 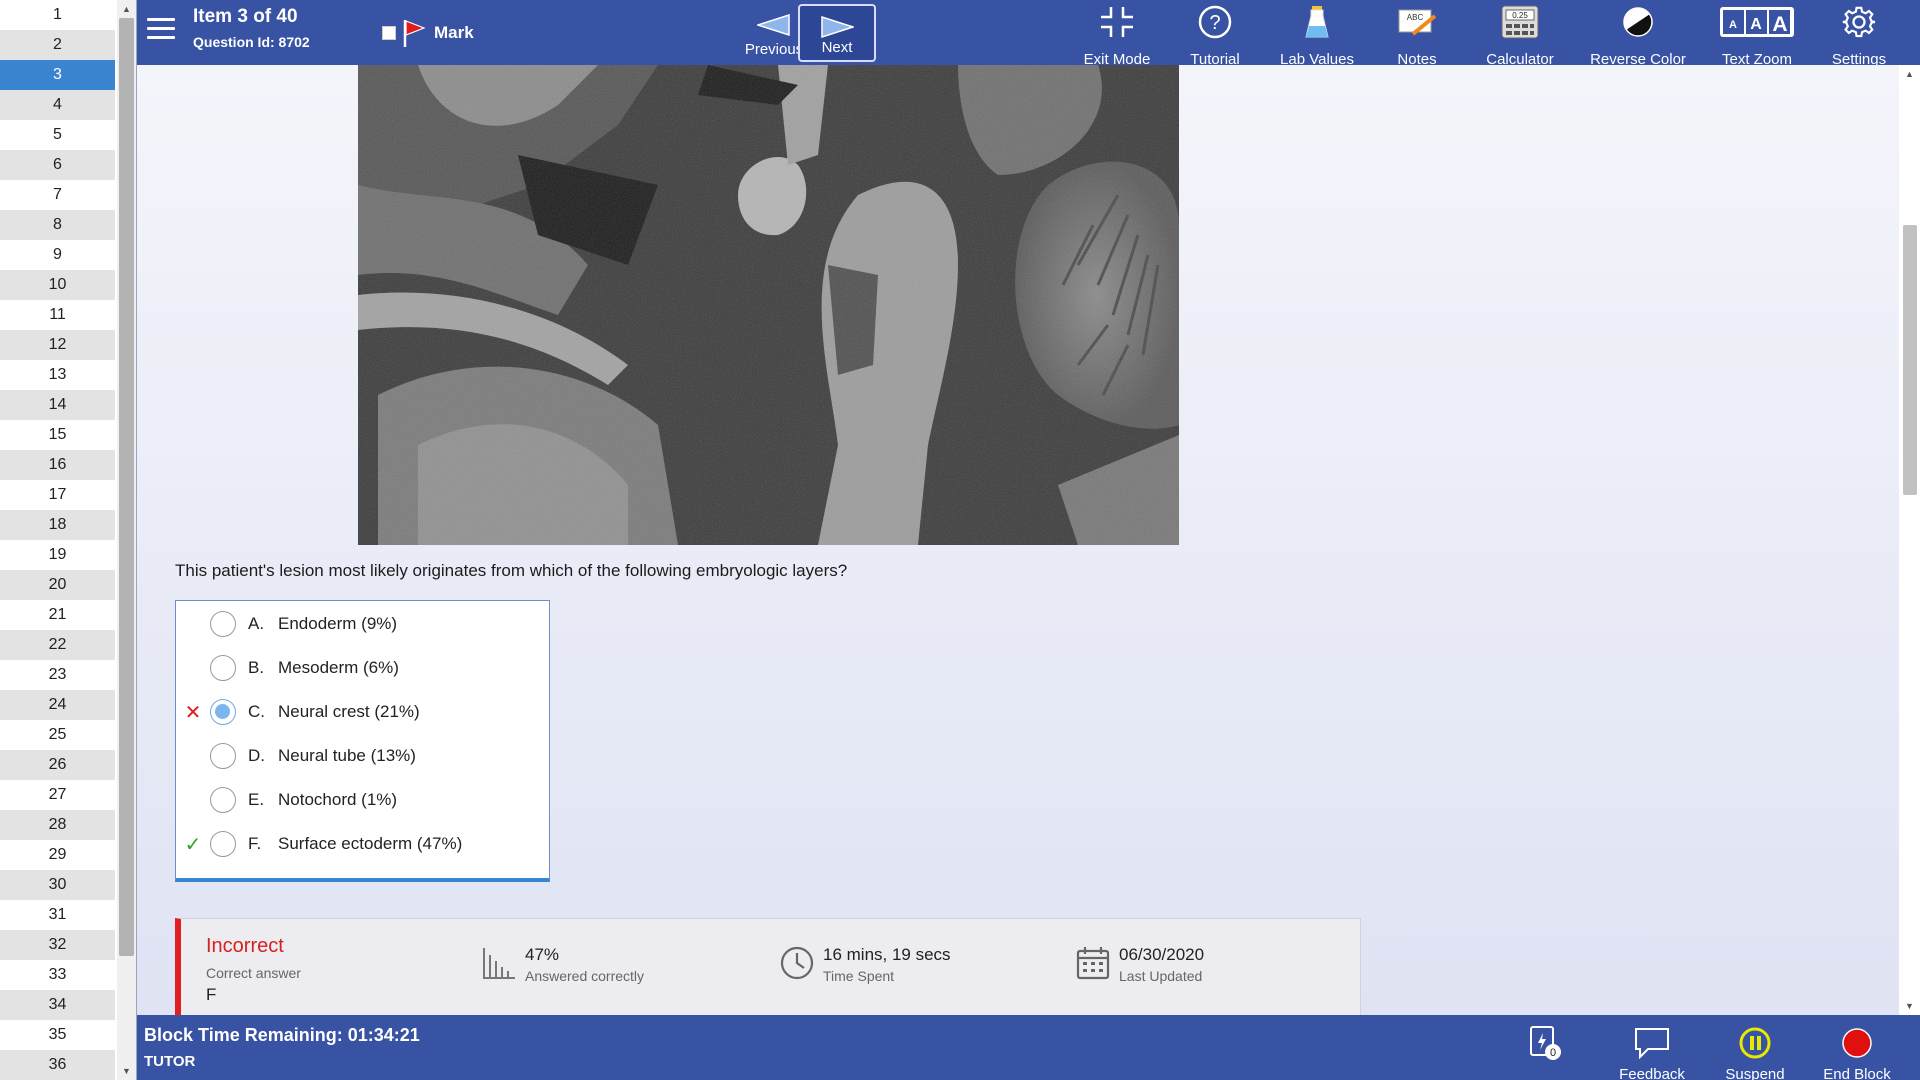 What do you see at coordinates (57, 1005) in the screenshot?
I see `sidebar-question-item: 34` at bounding box center [57, 1005].